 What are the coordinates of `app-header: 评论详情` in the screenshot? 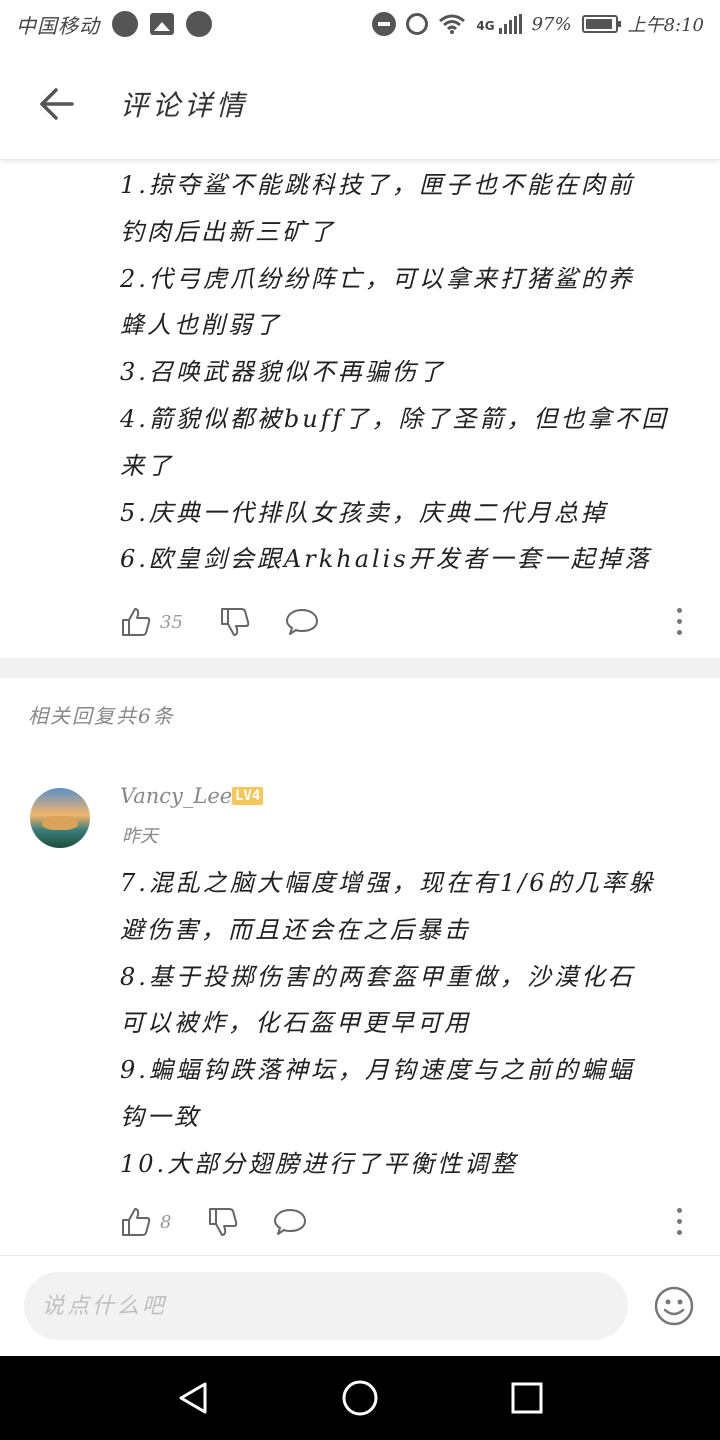 It's located at (360, 104).